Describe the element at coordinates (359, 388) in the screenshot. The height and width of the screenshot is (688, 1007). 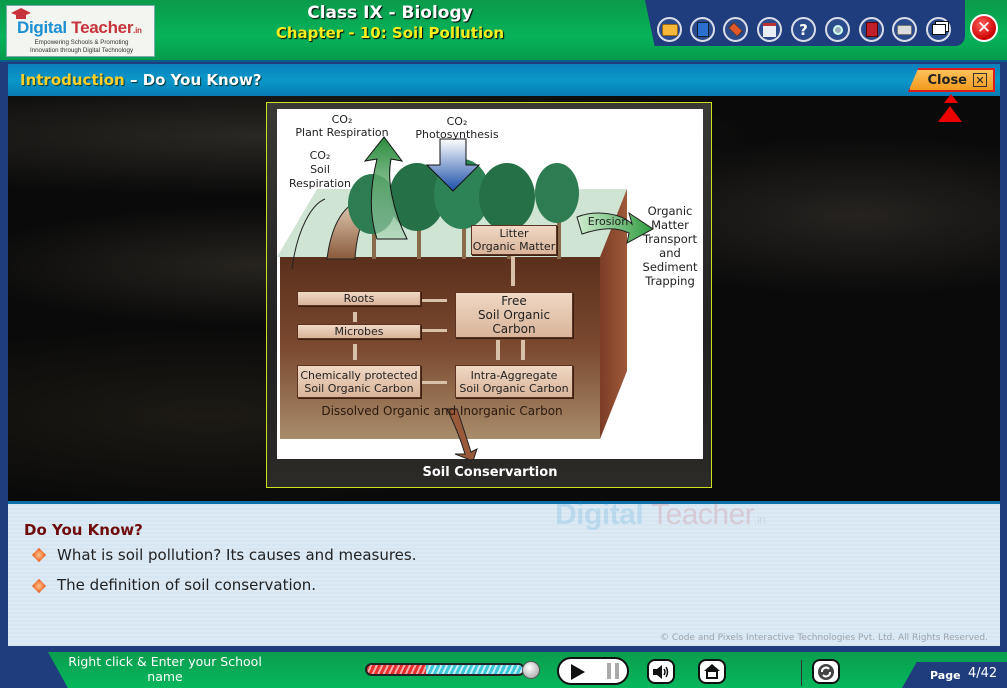
I see `chem-line2: Soil Organic Carbon` at that location.